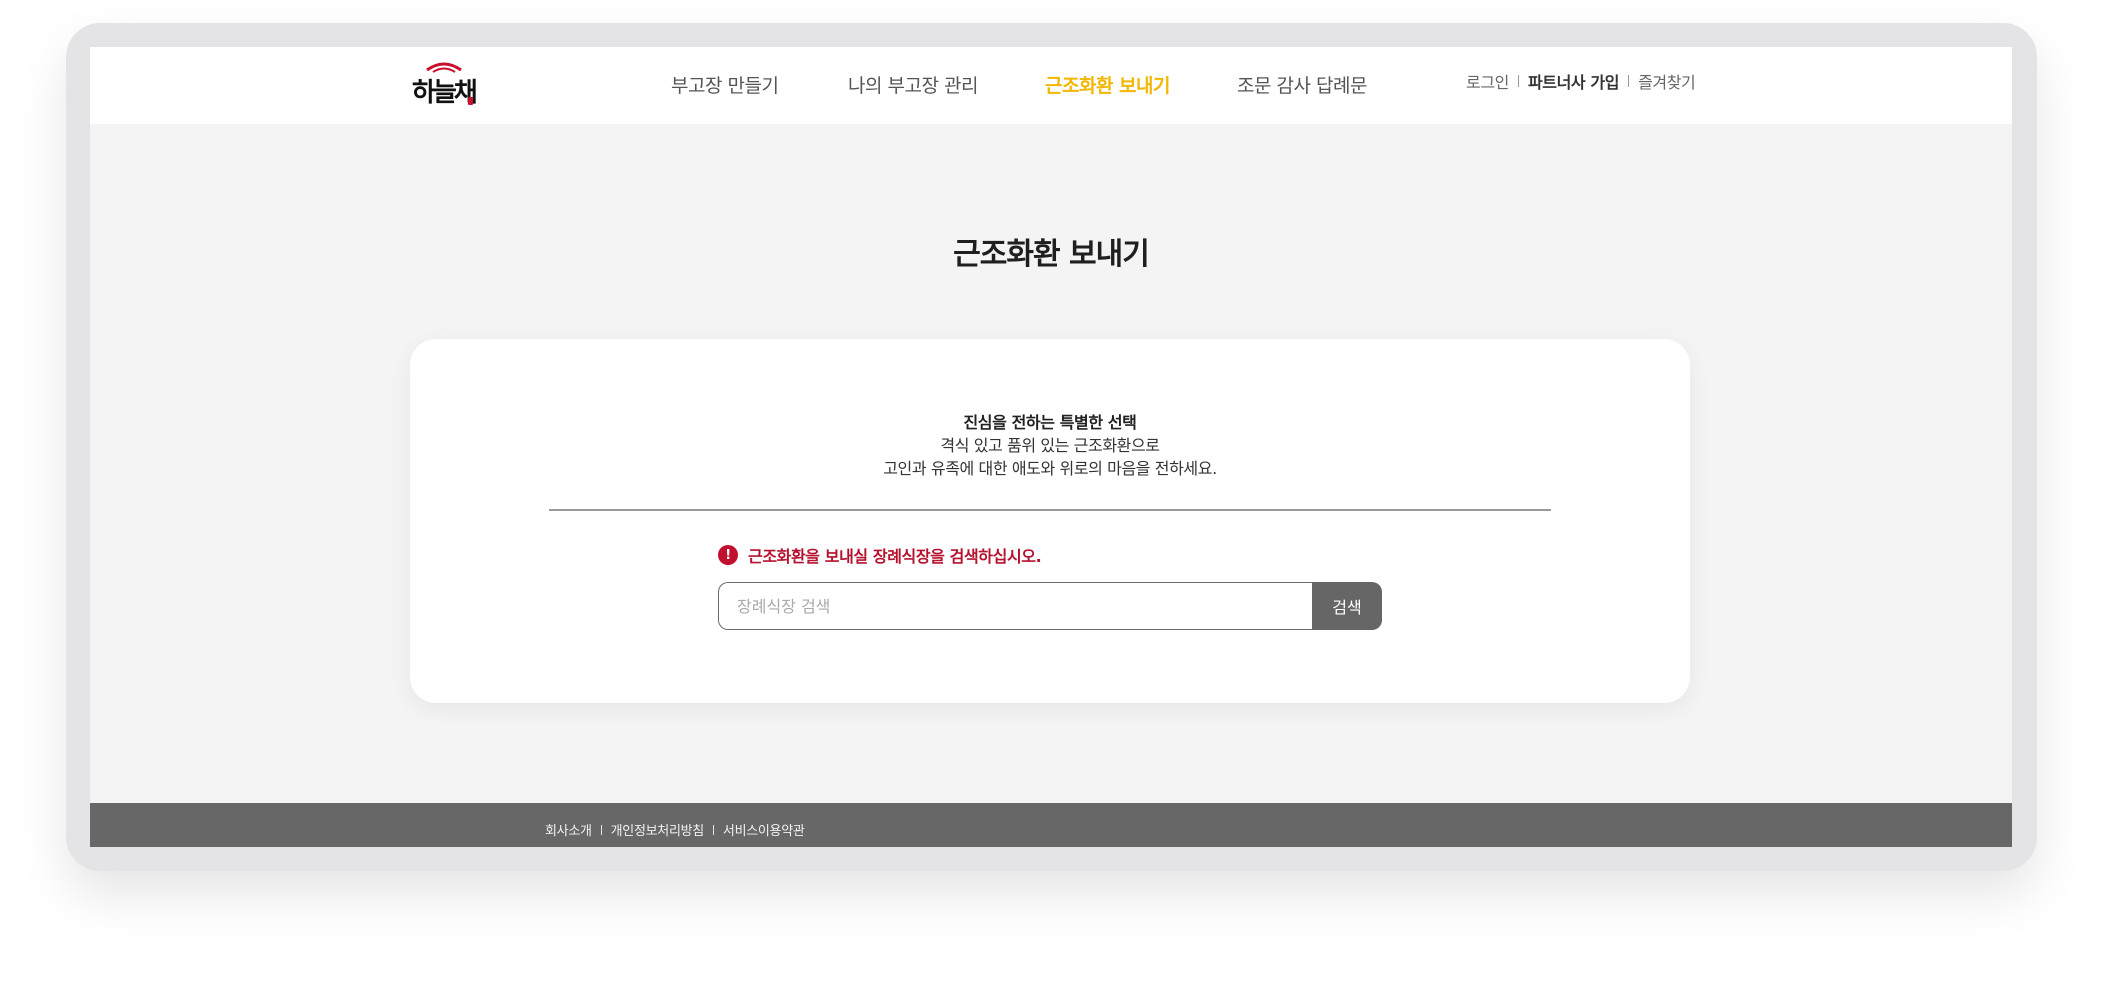 The image size is (2102, 981). I want to click on search-button: 검색, so click(1347, 606).